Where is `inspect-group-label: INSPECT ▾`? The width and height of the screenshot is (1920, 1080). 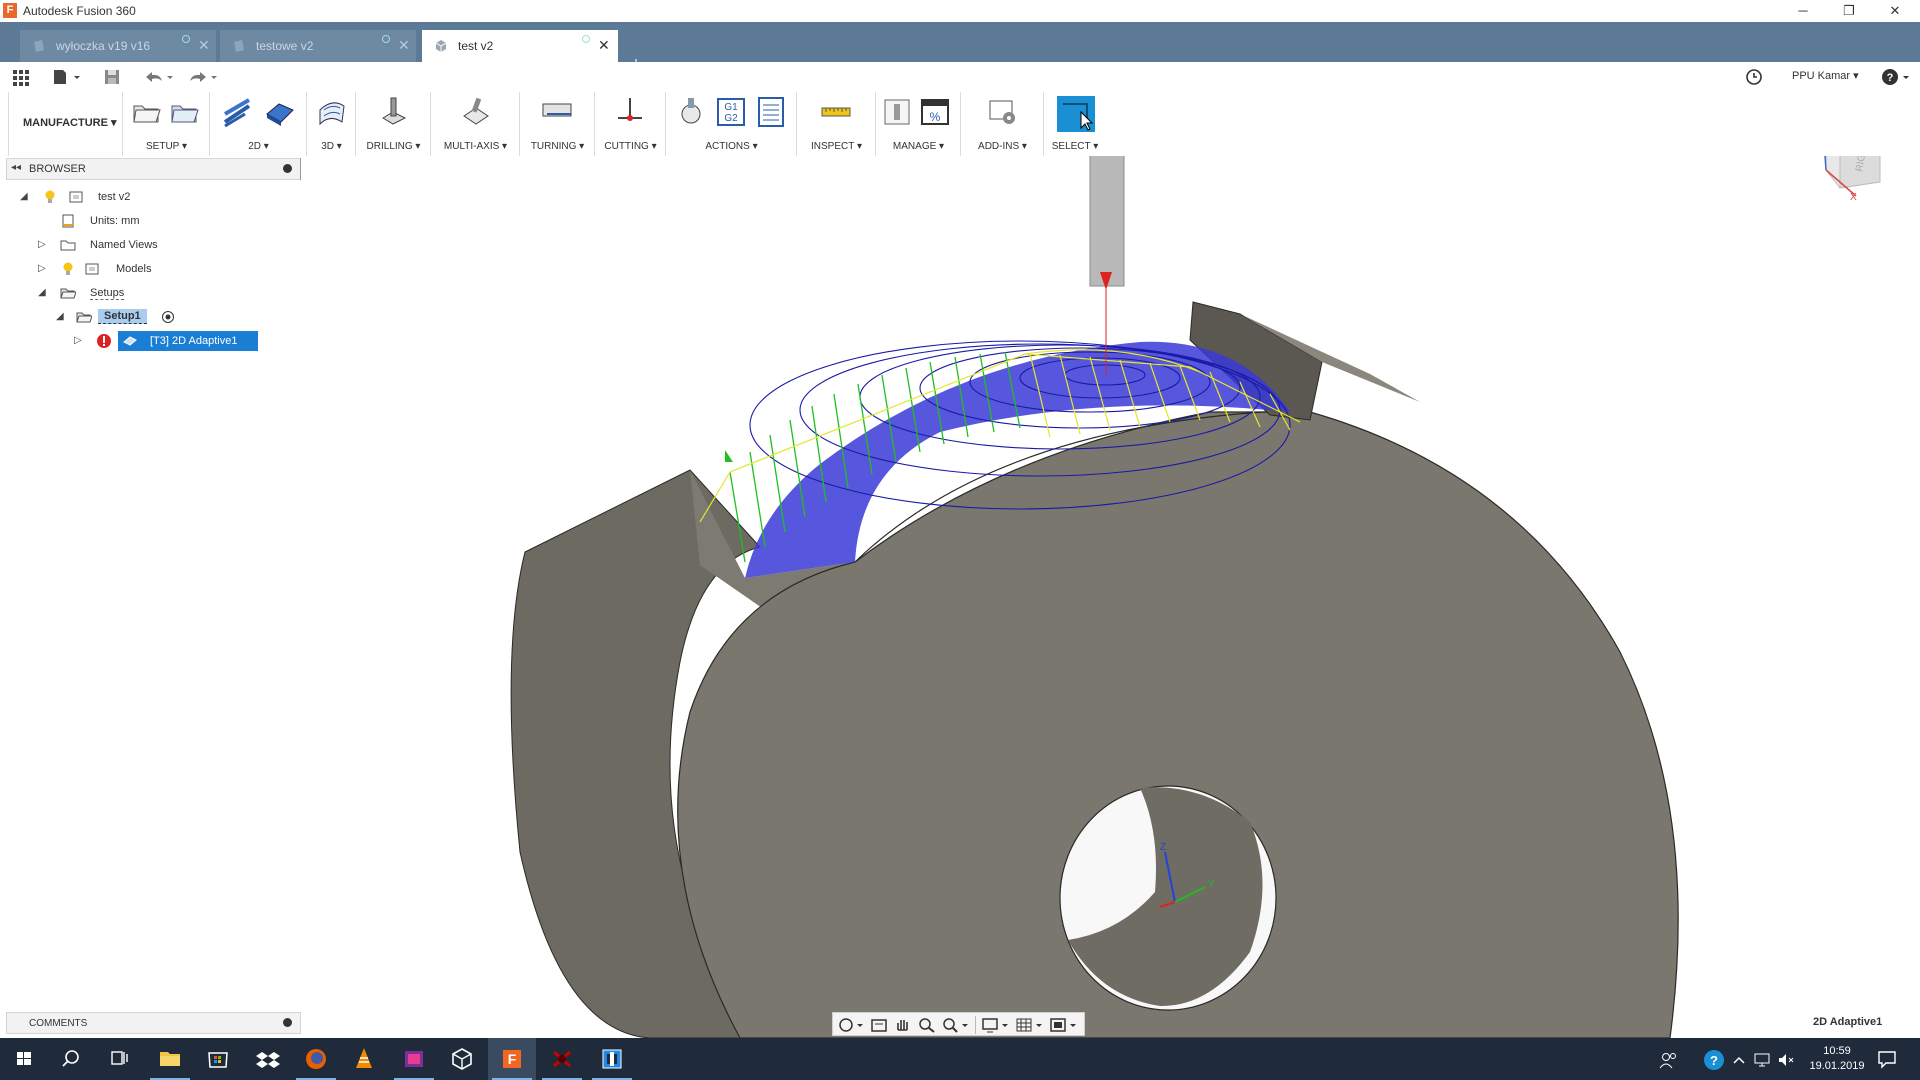 inspect-group-label: INSPECT ▾ is located at coordinates (836, 146).